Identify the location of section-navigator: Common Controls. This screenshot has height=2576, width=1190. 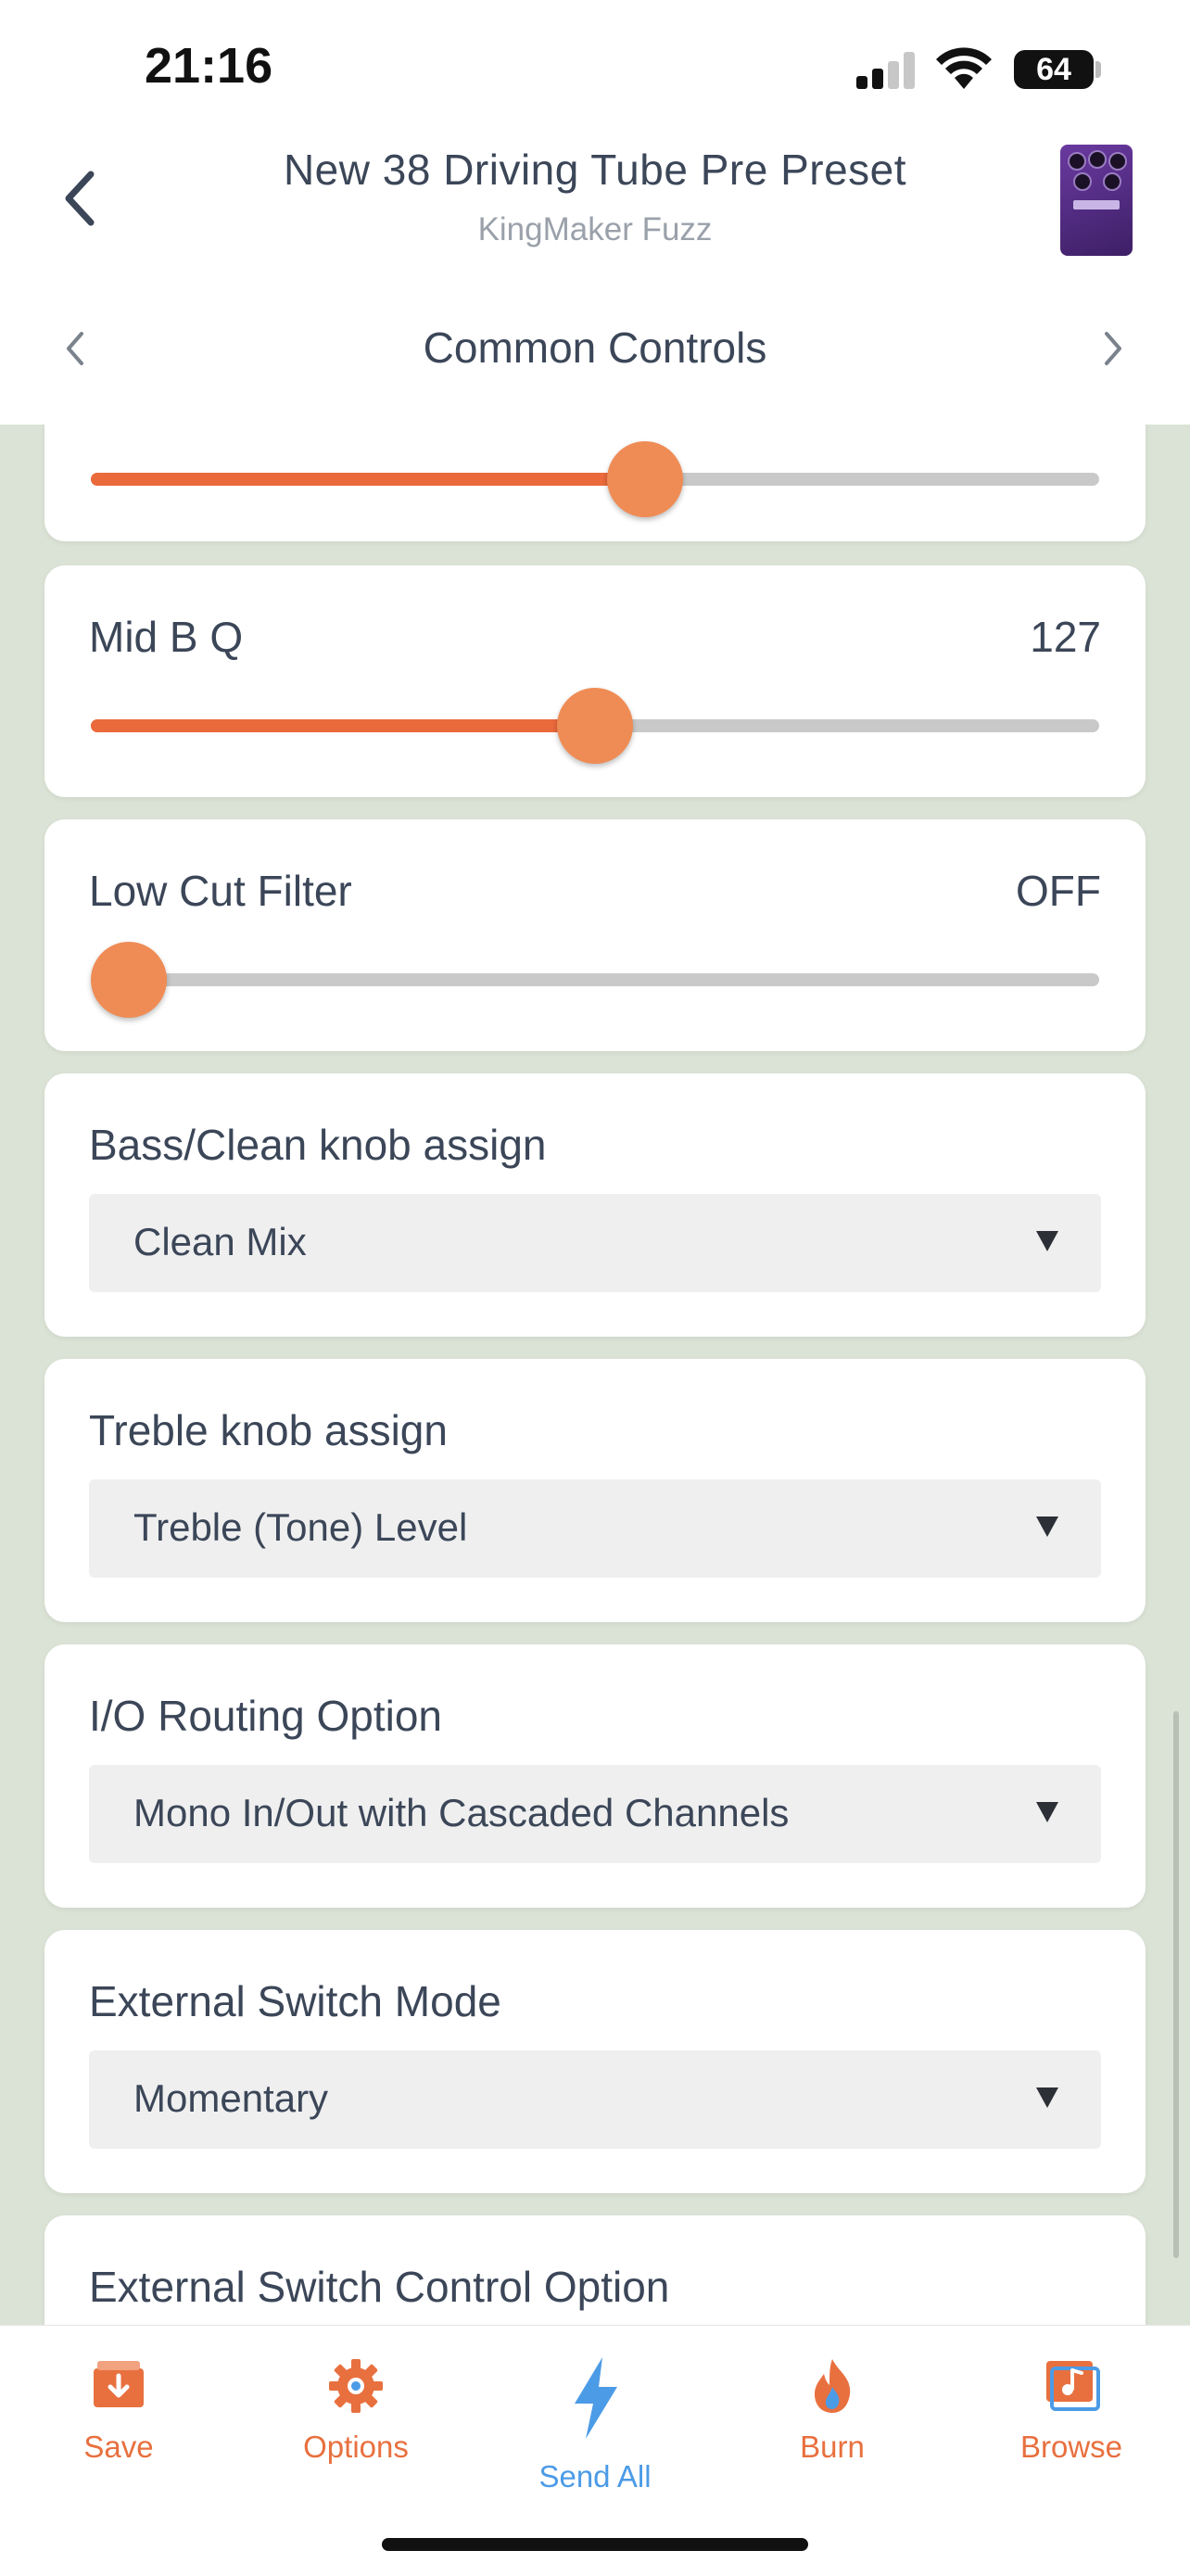
(595, 347).